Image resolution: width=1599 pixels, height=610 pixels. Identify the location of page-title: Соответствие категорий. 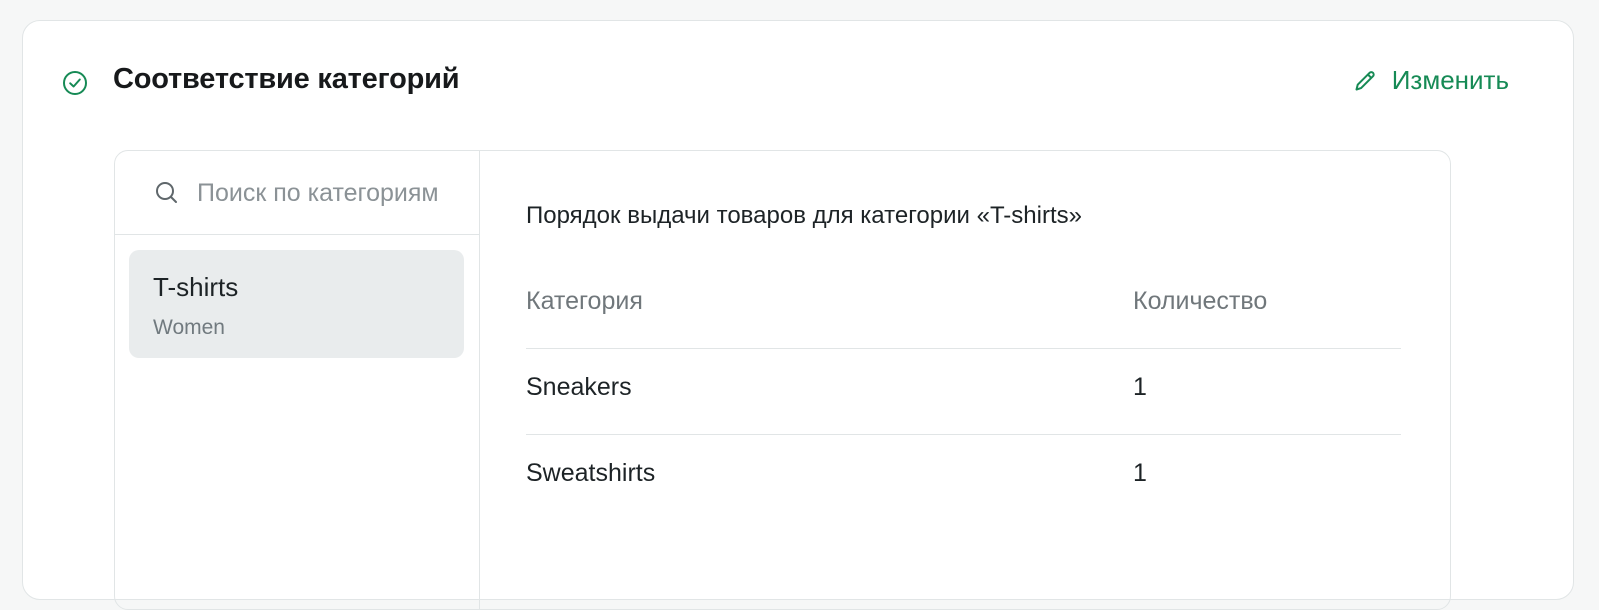
(286, 79).